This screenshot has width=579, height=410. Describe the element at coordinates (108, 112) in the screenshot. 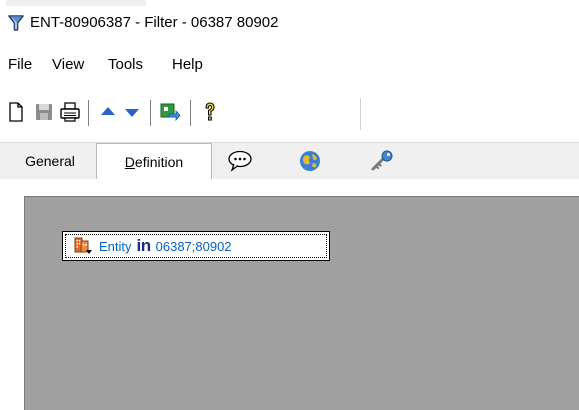

I see `arrow-up-icon` at that location.